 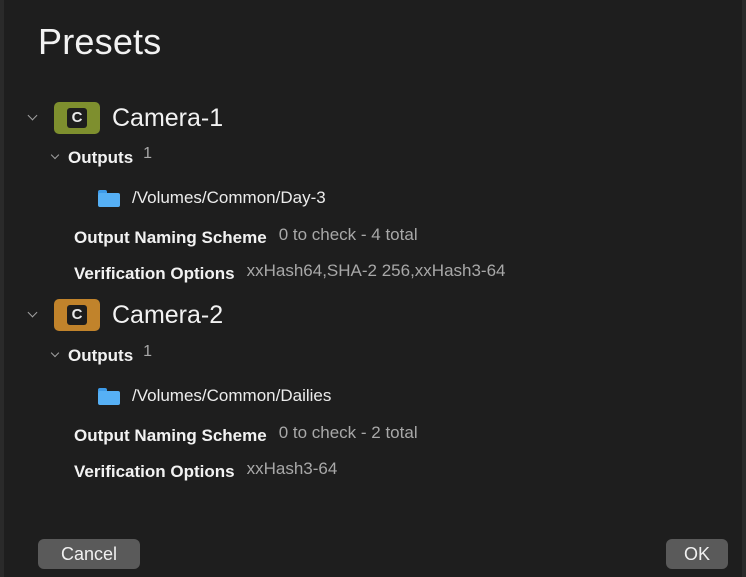 I want to click on output-path-item: /Volumes/Common/Dailies, so click(x=214, y=396).